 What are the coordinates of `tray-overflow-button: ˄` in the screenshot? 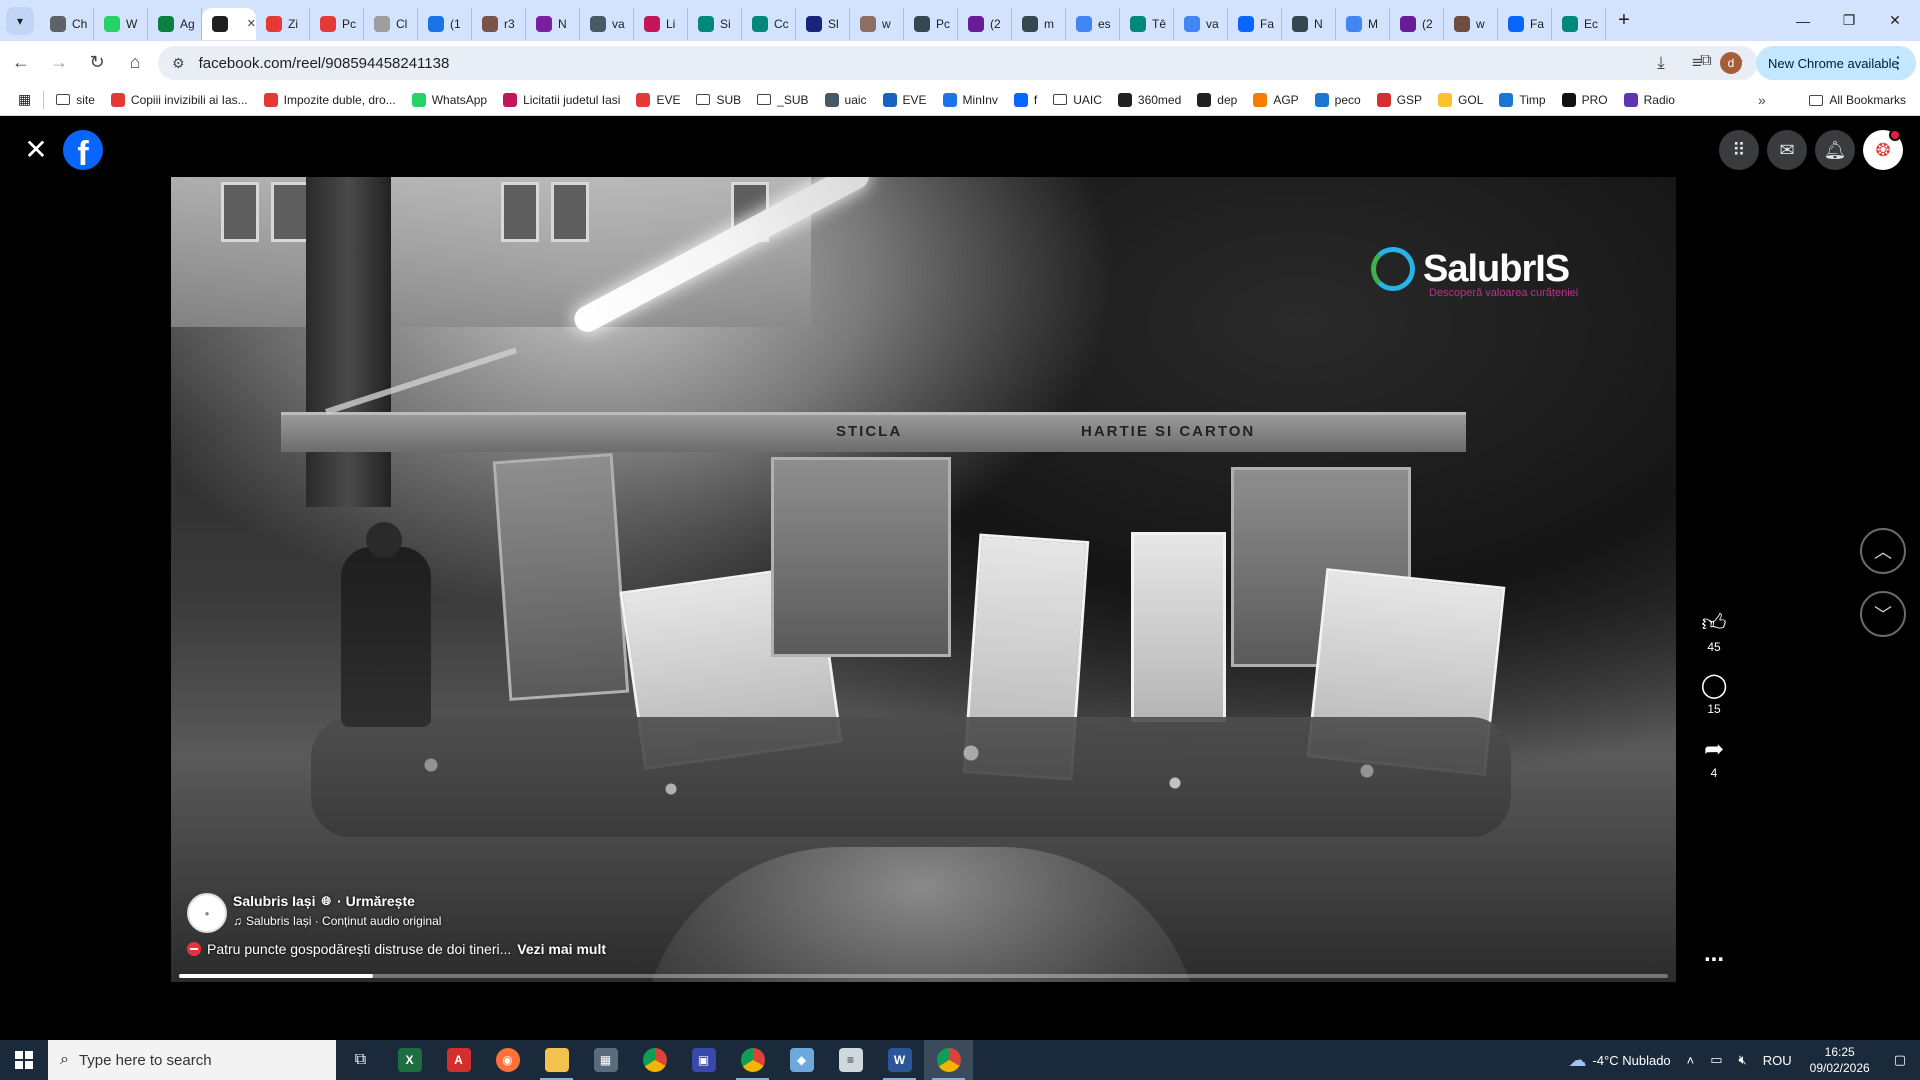 It's located at (1691, 1060).